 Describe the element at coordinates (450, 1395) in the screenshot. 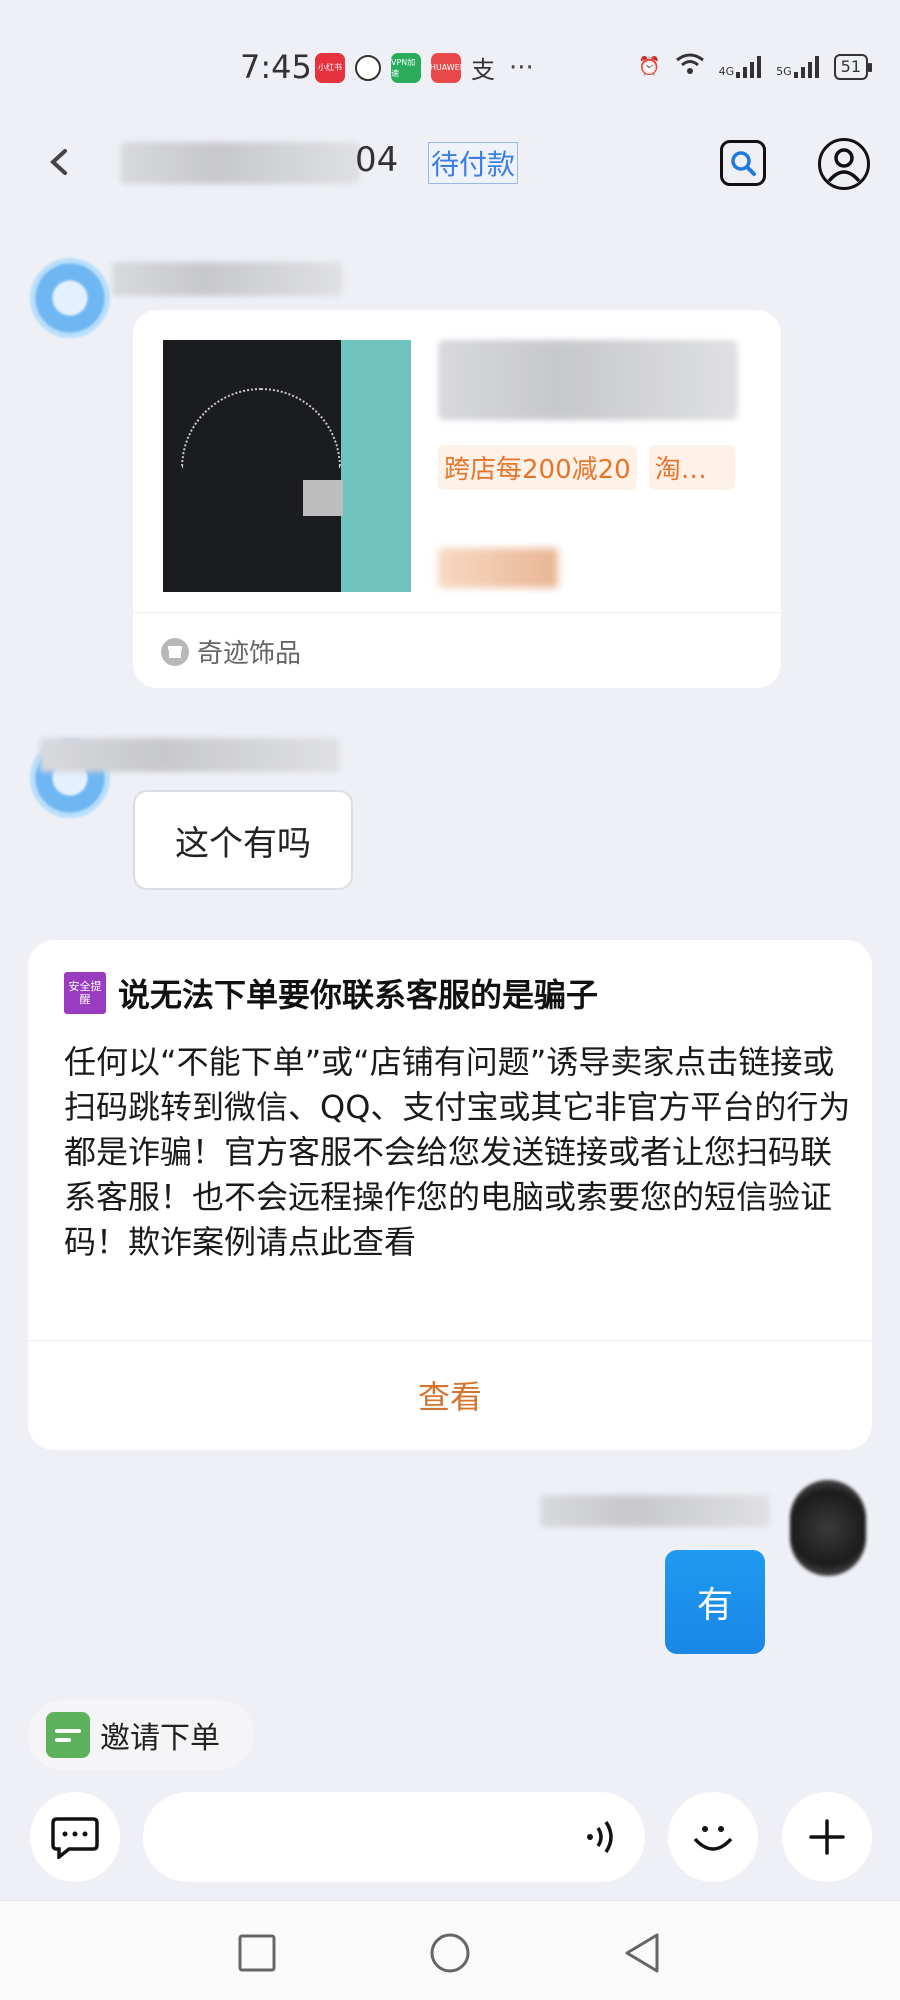

I see `view-button: 查看` at that location.